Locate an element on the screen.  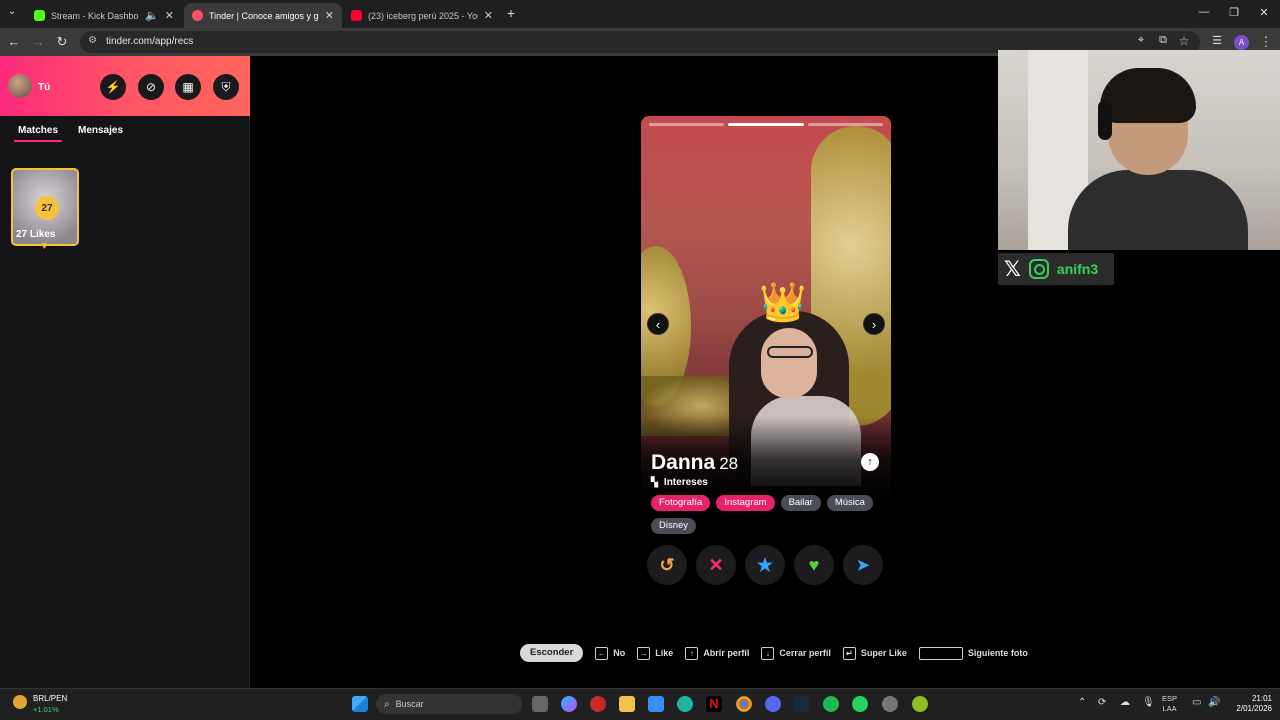
open-in-app-icon: ⧉ is located at coordinates (1163, 40).